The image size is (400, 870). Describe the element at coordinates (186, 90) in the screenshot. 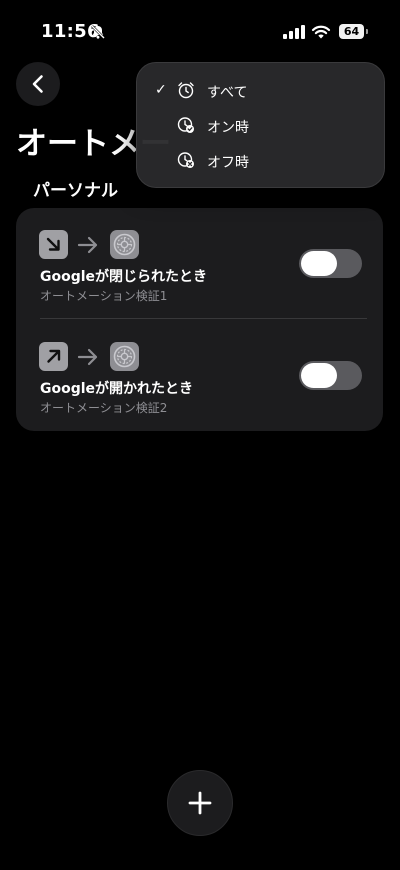

I see `alarm-clock-icon` at that location.